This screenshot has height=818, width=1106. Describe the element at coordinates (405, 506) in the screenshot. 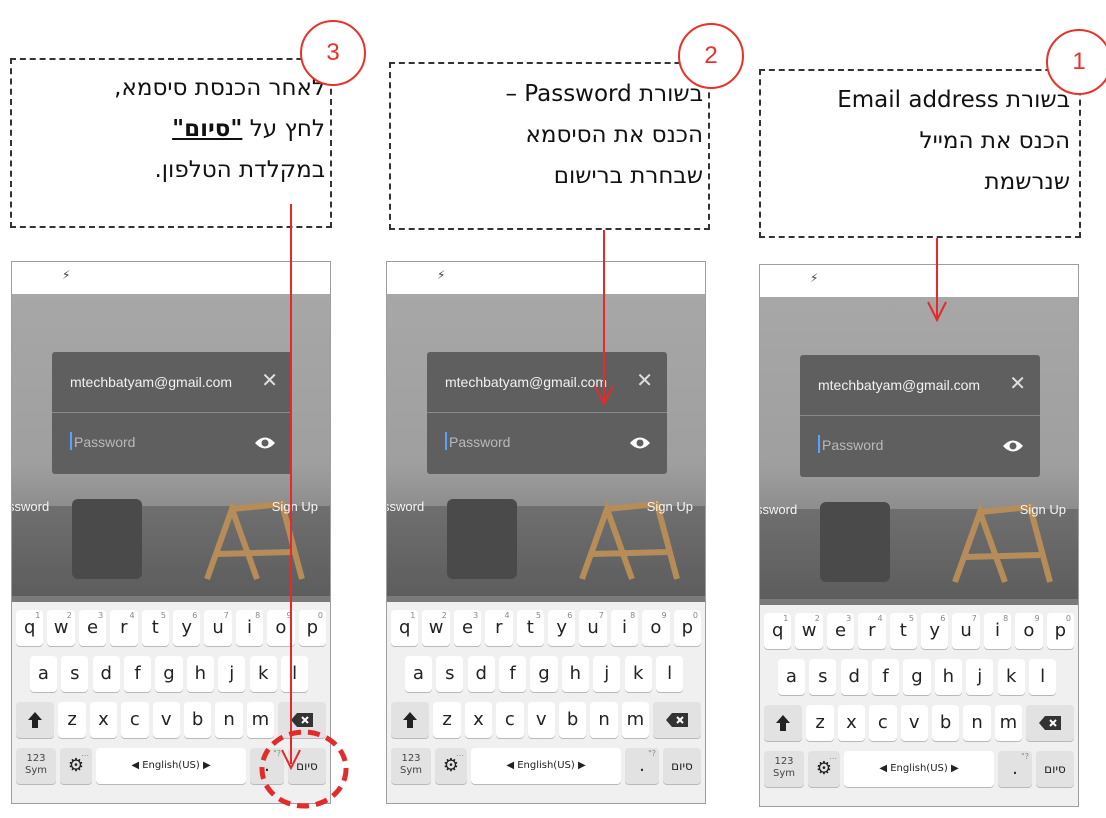

I see `forgot-password-link: ssword` at that location.